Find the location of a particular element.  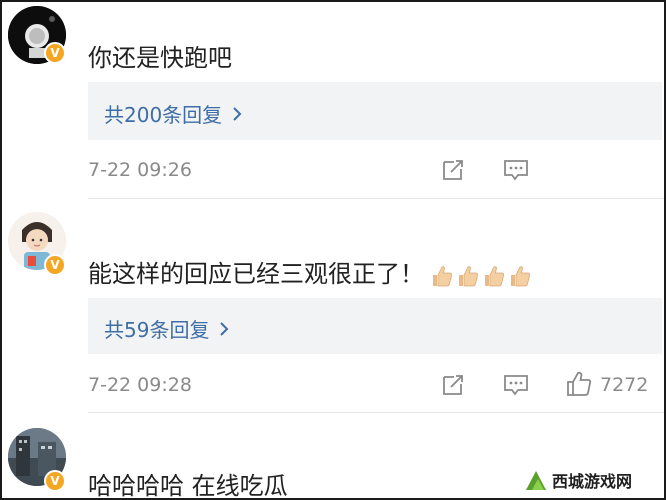

reply-summary-box: 共200条回复 is located at coordinates (375, 111).